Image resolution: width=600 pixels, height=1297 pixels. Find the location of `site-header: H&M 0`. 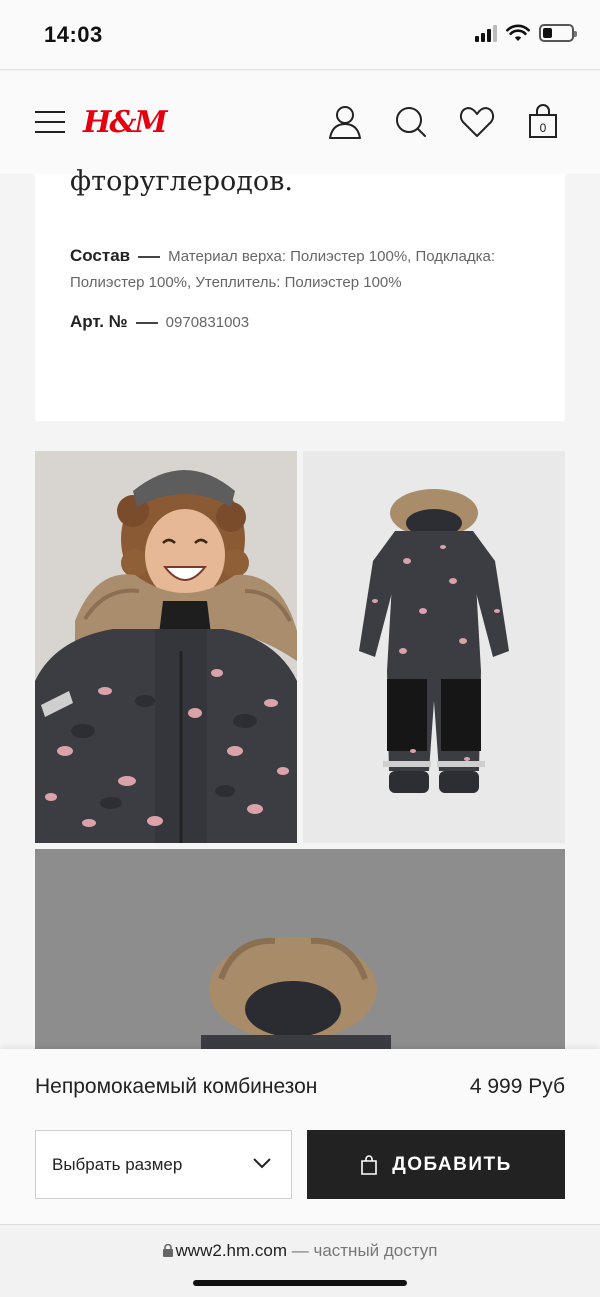

site-header: H&M 0 is located at coordinates (300, 122).